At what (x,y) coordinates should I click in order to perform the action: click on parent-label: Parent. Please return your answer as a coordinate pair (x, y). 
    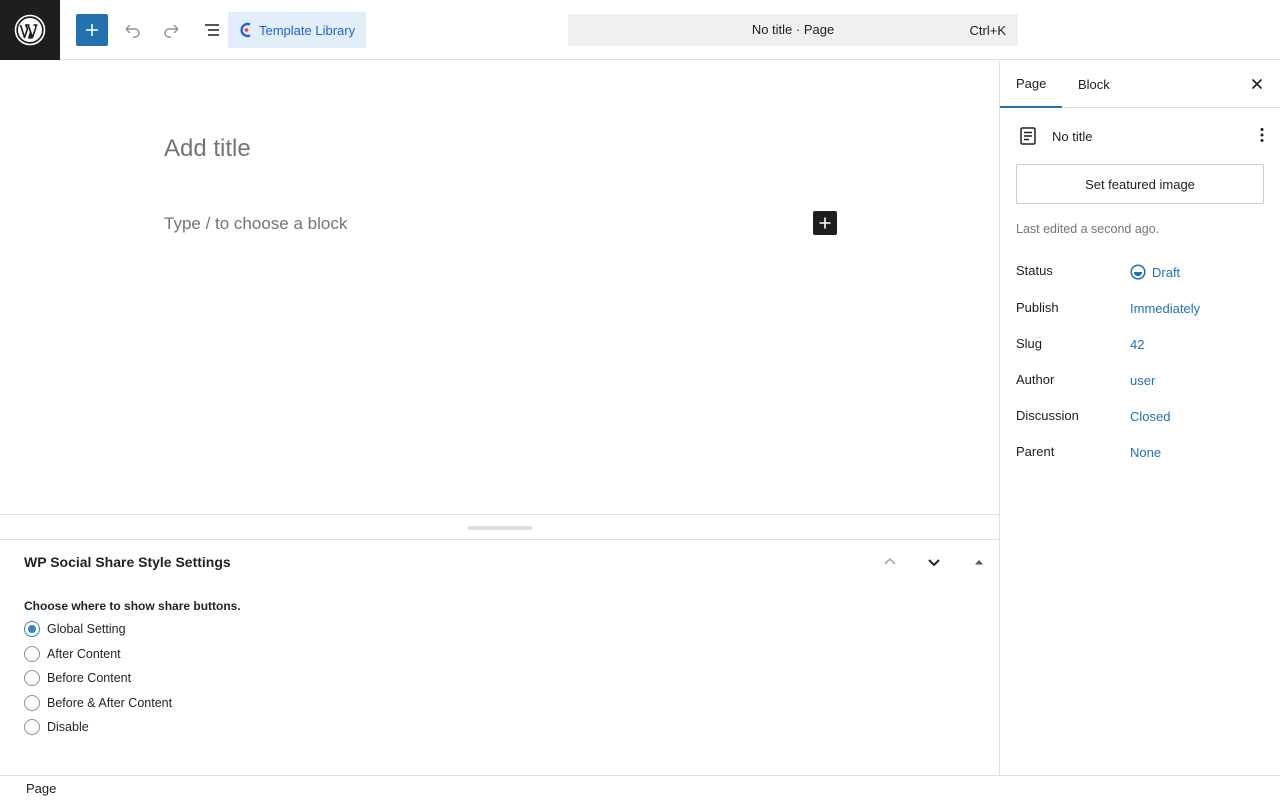
    Looking at the image, I should click on (1035, 451).